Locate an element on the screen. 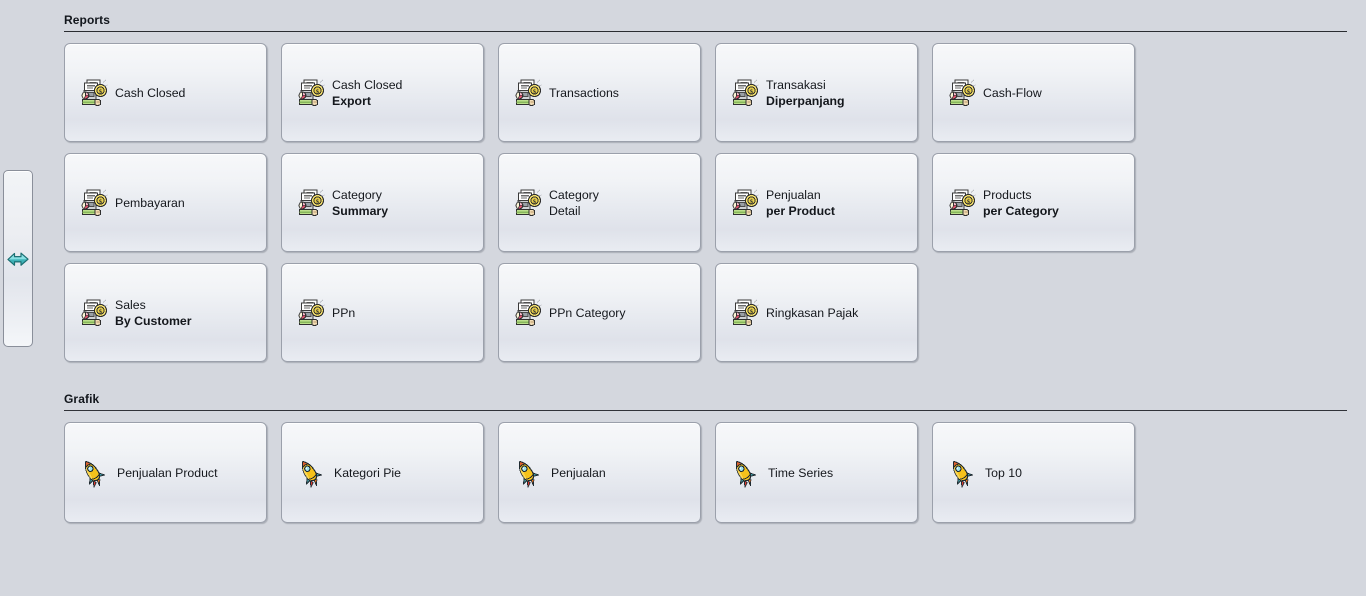  card-label-line1: Top 10 is located at coordinates (1003, 472).